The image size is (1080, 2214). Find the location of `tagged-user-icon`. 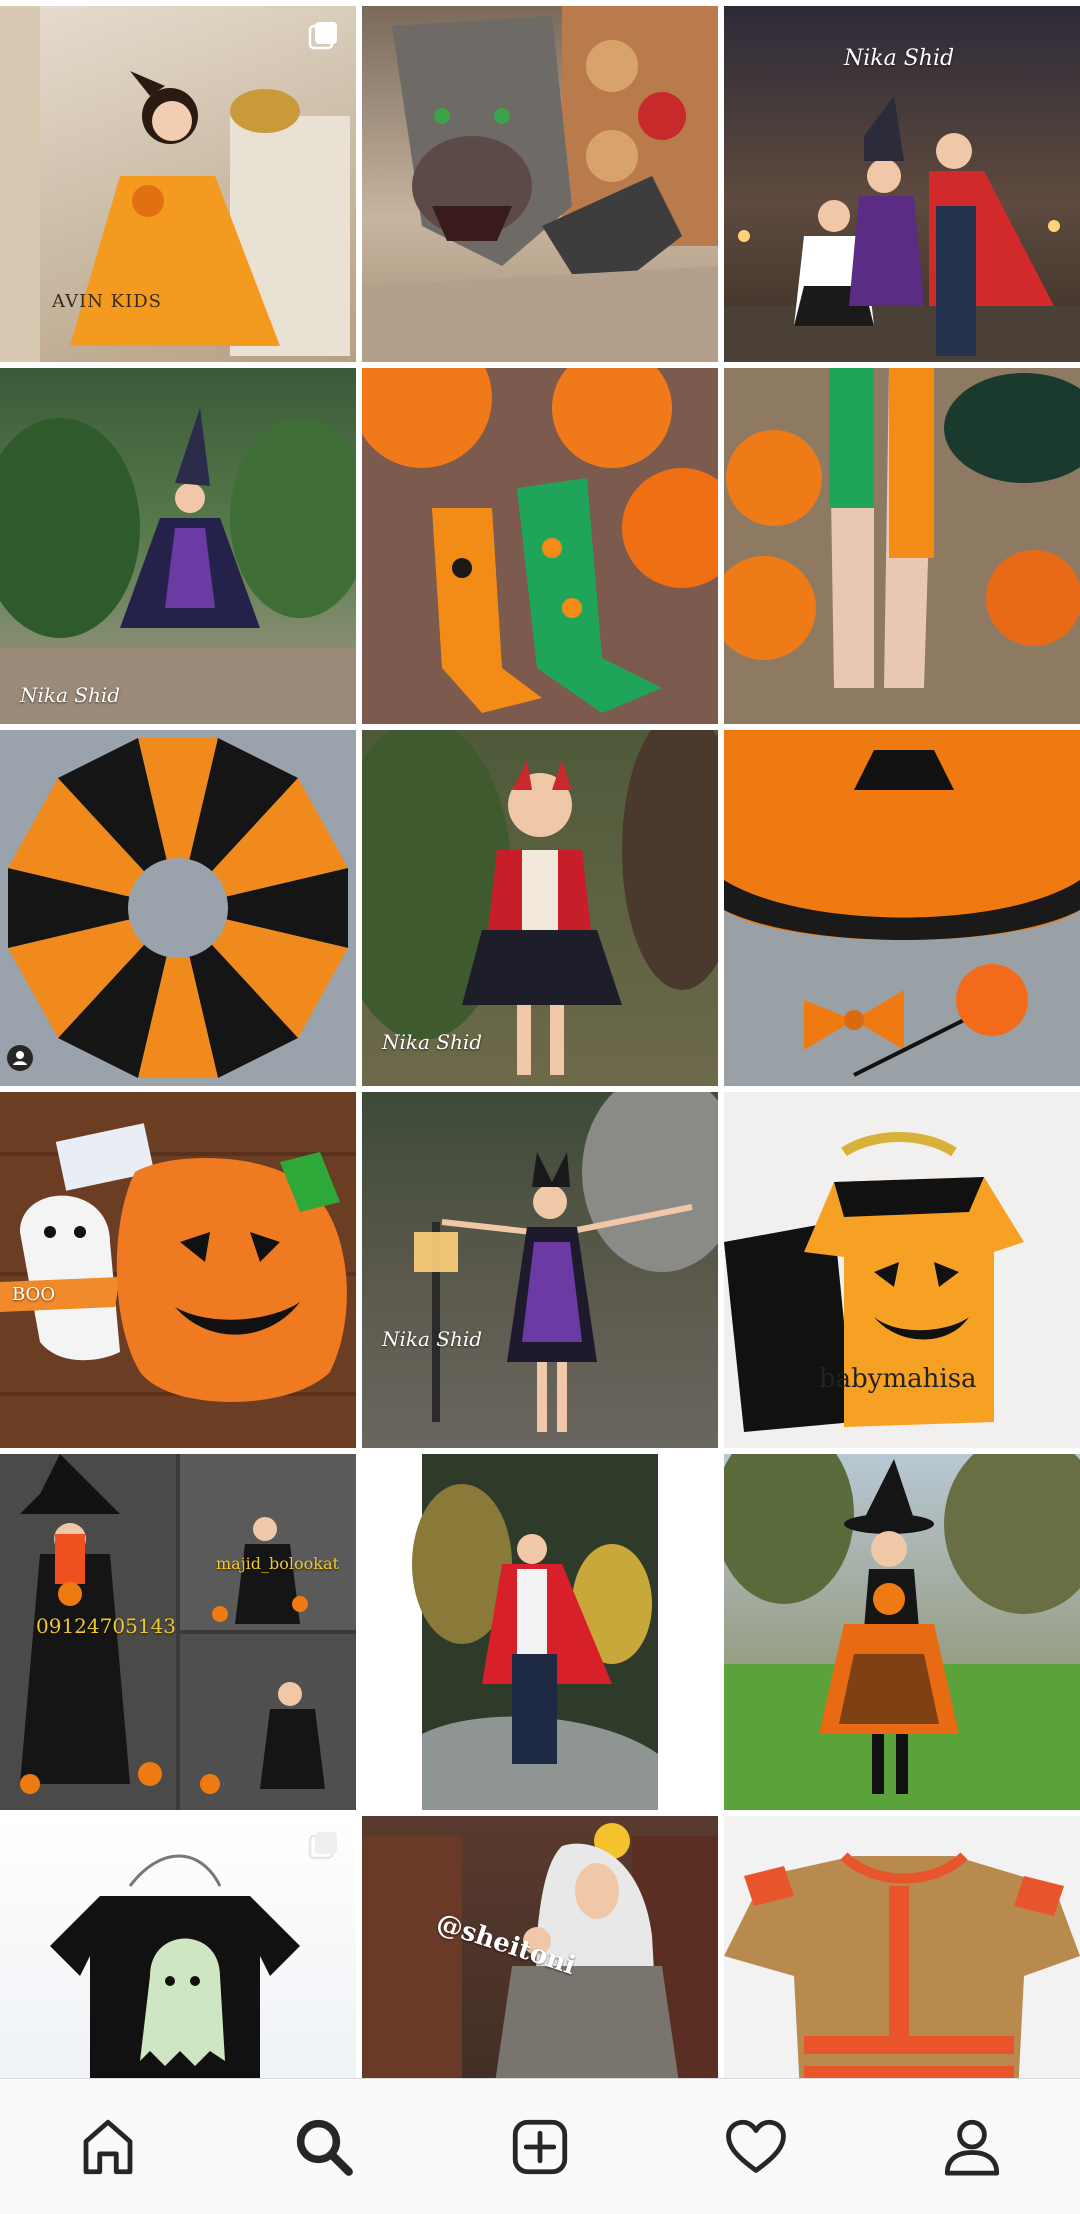

tagged-user-icon is located at coordinates (20, 1058).